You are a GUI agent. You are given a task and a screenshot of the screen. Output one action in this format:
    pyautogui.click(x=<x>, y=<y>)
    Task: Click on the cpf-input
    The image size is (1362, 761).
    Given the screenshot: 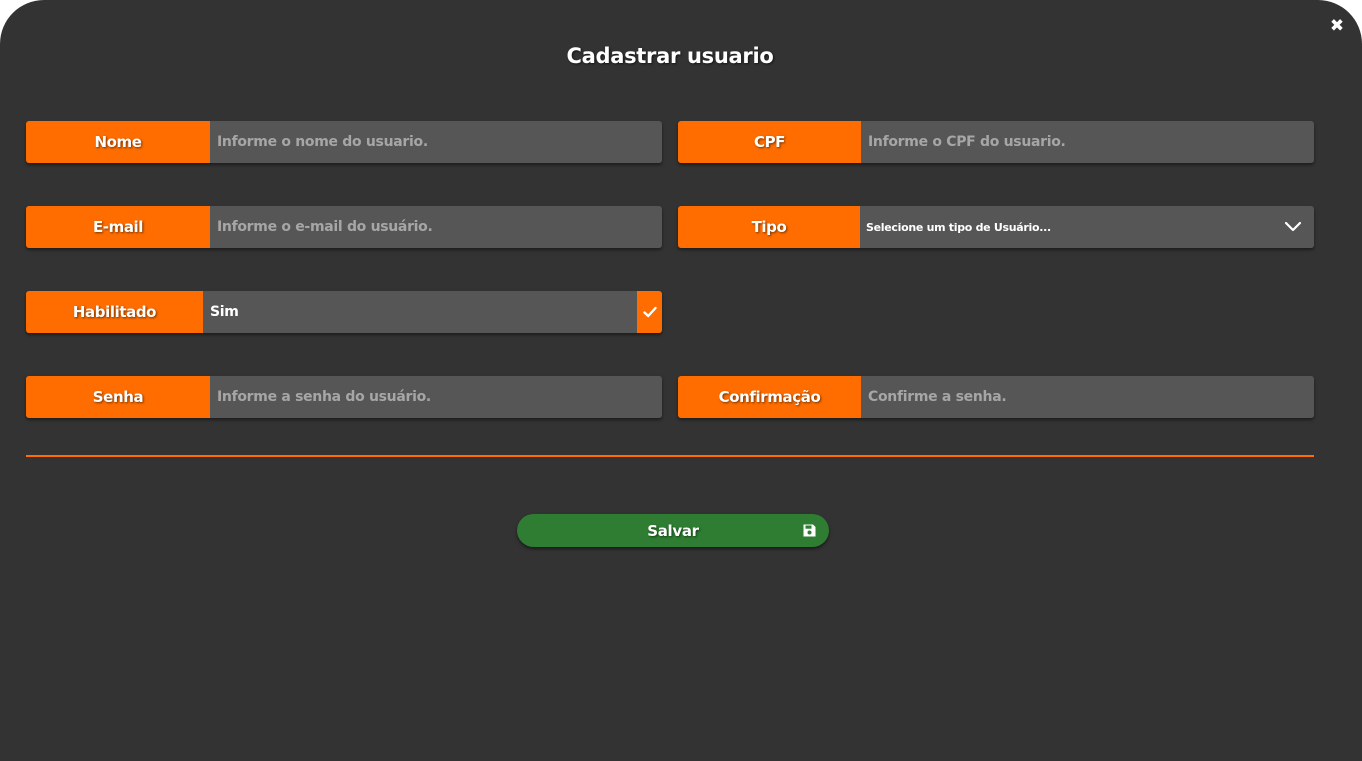 What is the action you would take?
    pyautogui.click(x=1087, y=142)
    